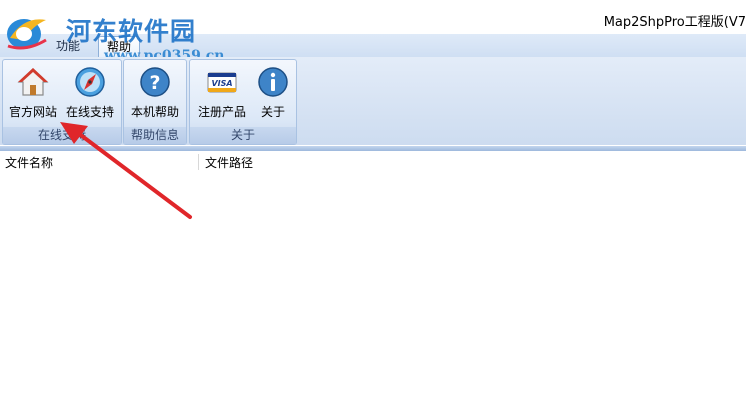 The image size is (746, 408). What do you see at coordinates (198, 162) in the screenshot?
I see `column-divider` at bounding box center [198, 162].